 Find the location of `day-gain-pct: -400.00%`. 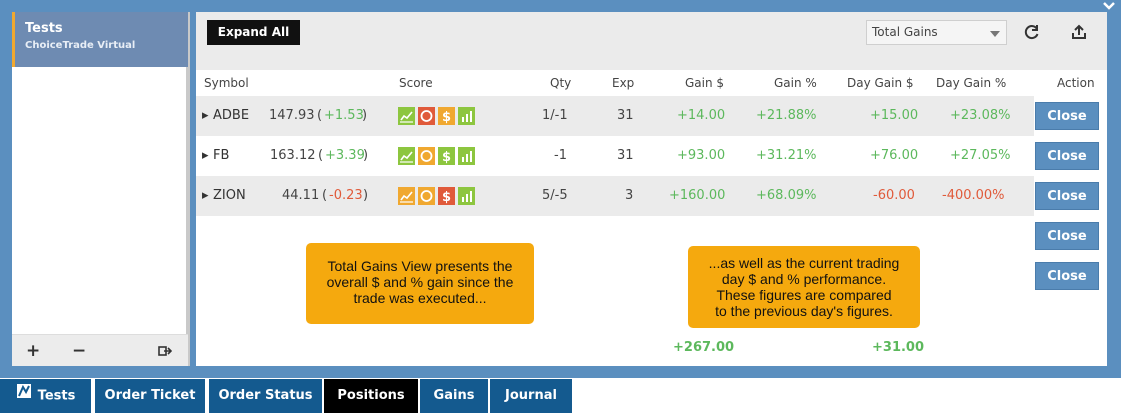

day-gain-pct: -400.00% is located at coordinates (973, 195).